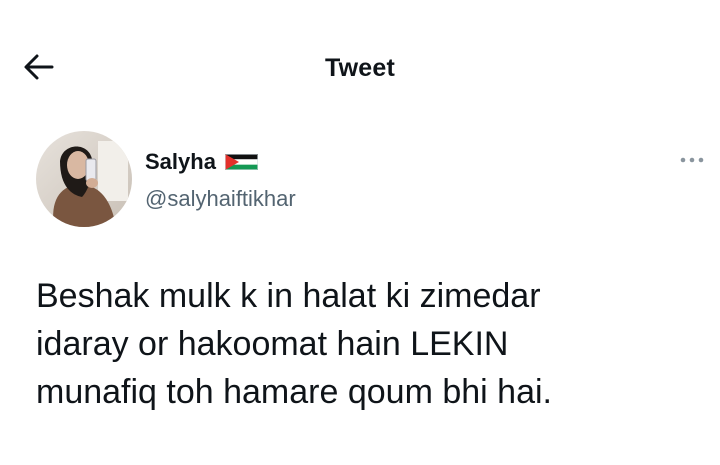 Image resolution: width=720 pixels, height=465 pixels. I want to click on author-handle: @salyhaiftikhar, so click(220, 199).